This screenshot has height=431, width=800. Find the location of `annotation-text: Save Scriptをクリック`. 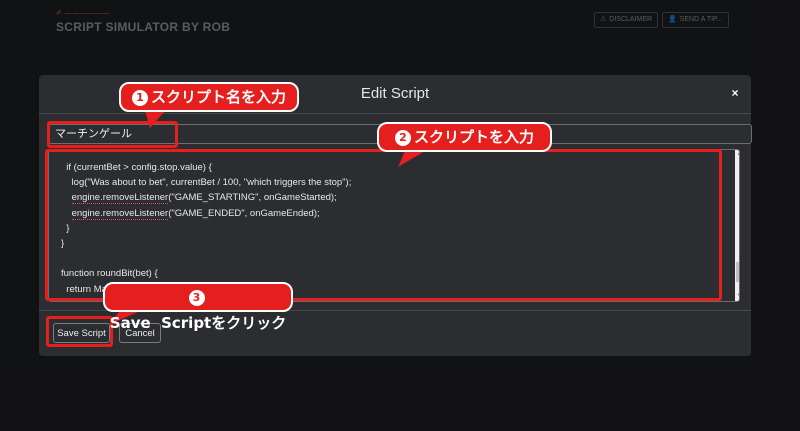

annotation-text: Save Scriptをクリック is located at coordinates (198, 323).